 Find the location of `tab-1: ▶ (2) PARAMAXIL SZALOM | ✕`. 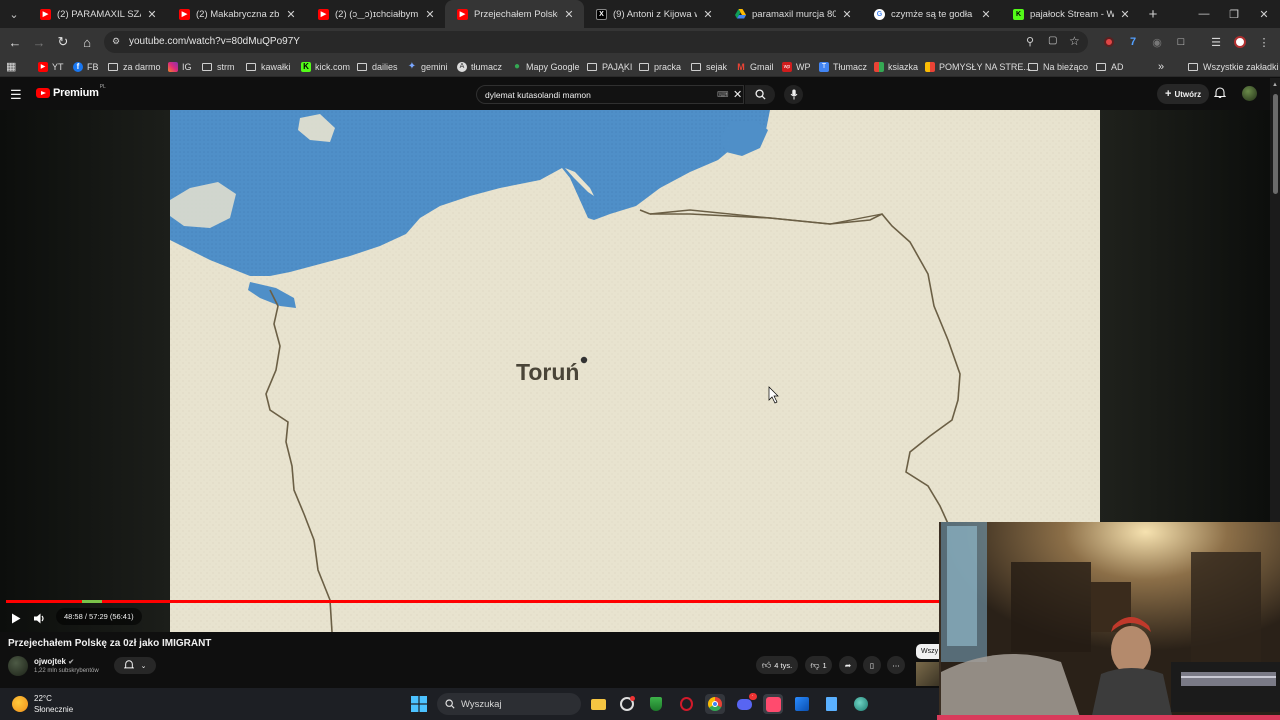

tab-1: ▶ (2) PARAMAXIL SZALOM | ✕ is located at coordinates (97, 14).